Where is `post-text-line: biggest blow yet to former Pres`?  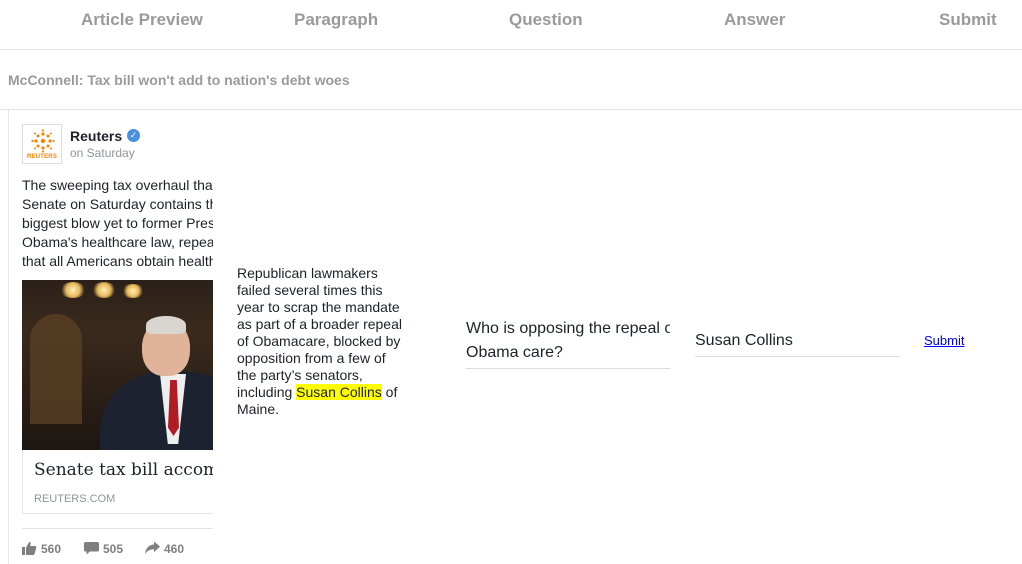 post-text-line: biggest blow yet to former Pres is located at coordinates (117, 223).